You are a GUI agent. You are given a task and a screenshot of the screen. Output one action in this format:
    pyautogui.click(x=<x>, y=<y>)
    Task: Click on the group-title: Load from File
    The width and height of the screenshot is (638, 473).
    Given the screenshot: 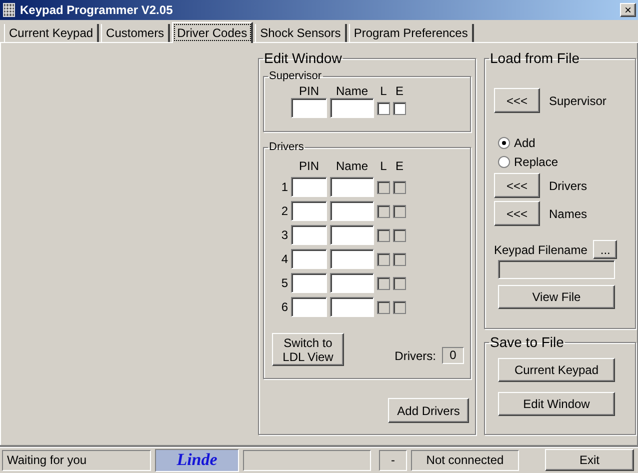 What is the action you would take?
    pyautogui.click(x=534, y=58)
    